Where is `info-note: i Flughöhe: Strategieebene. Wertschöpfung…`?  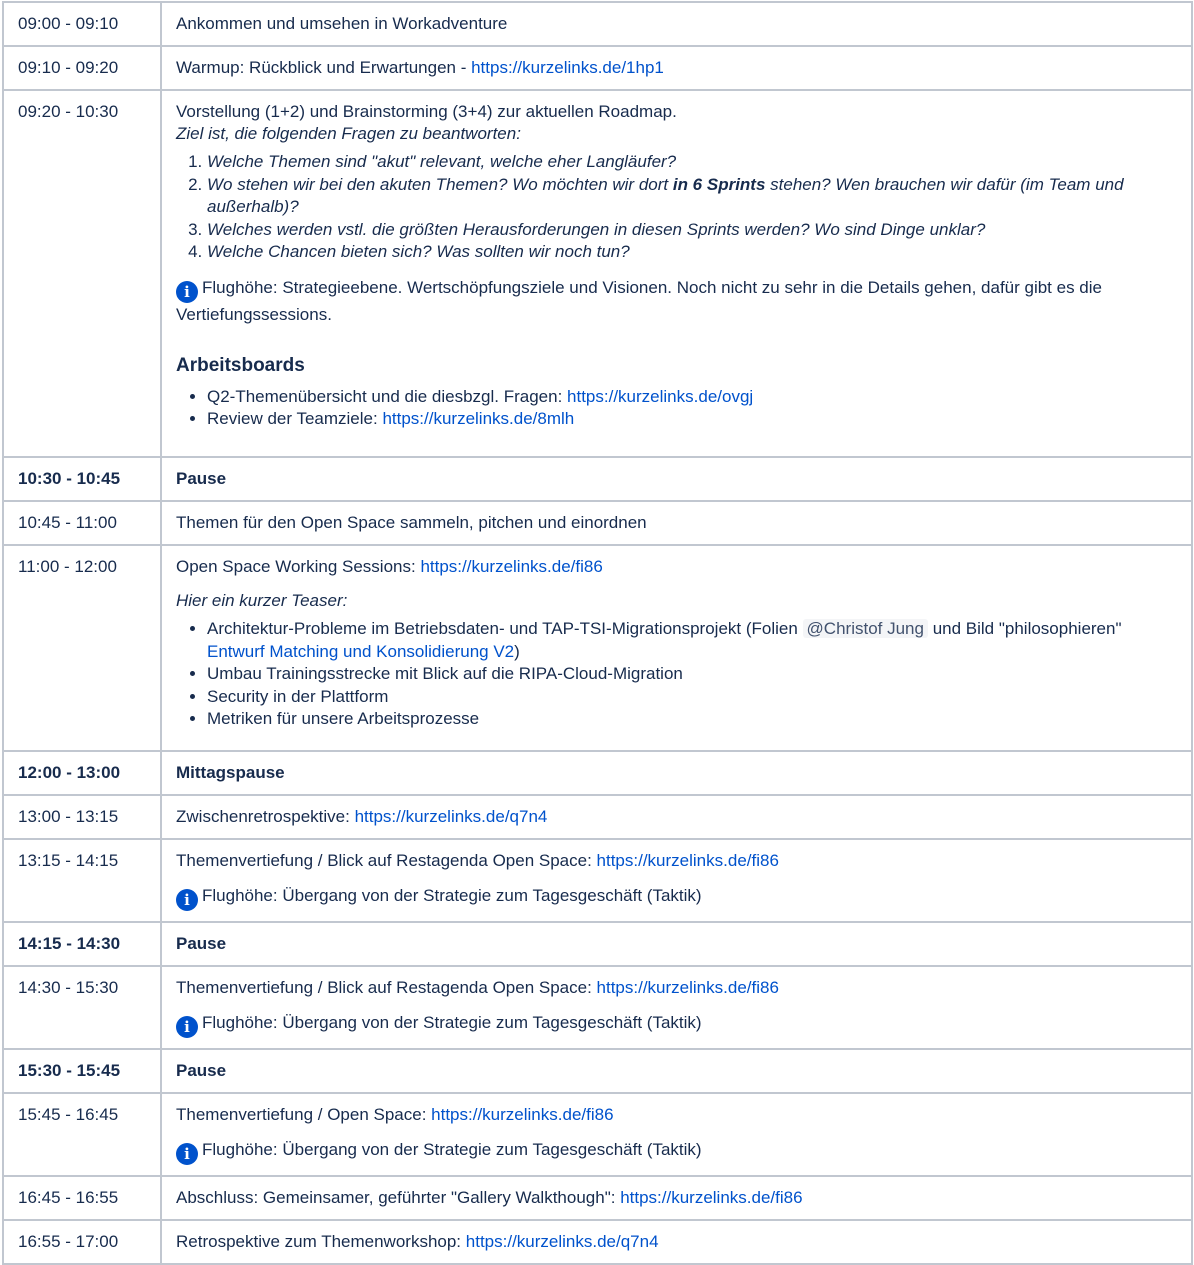 info-note: i Flughöhe: Strategieebene. Wertschöpfung… is located at coordinates (676, 301).